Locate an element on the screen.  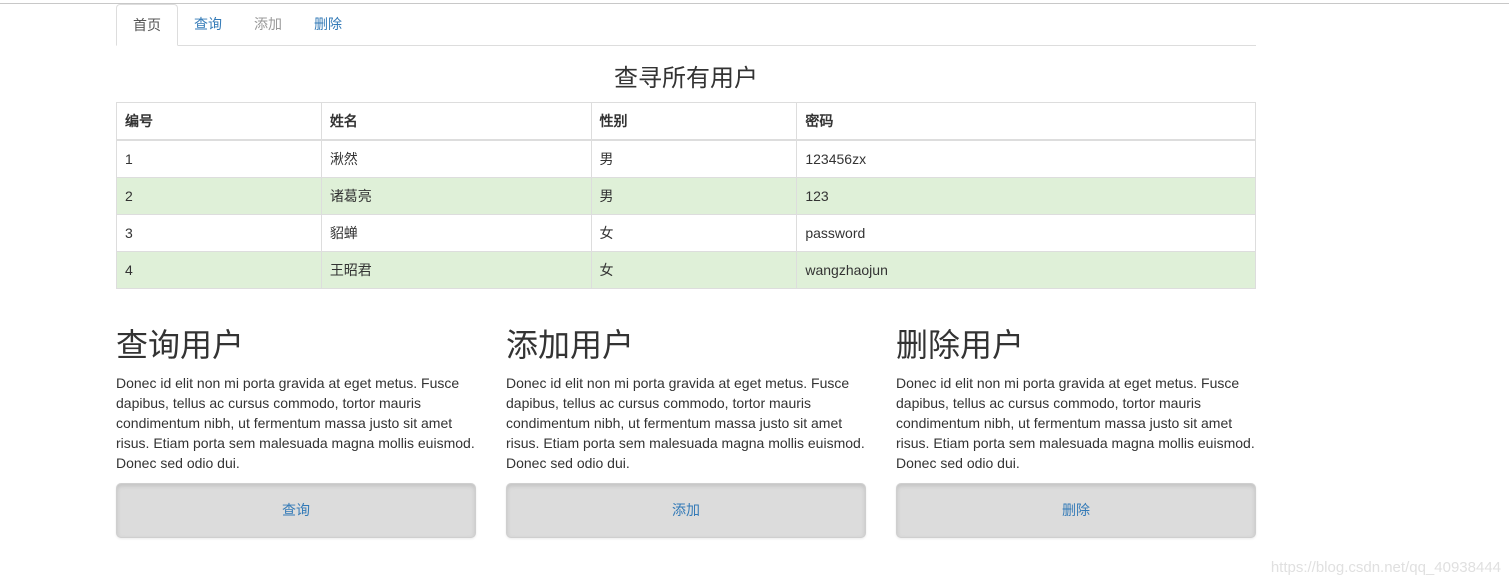
cell-id: 2 is located at coordinates (219, 196).